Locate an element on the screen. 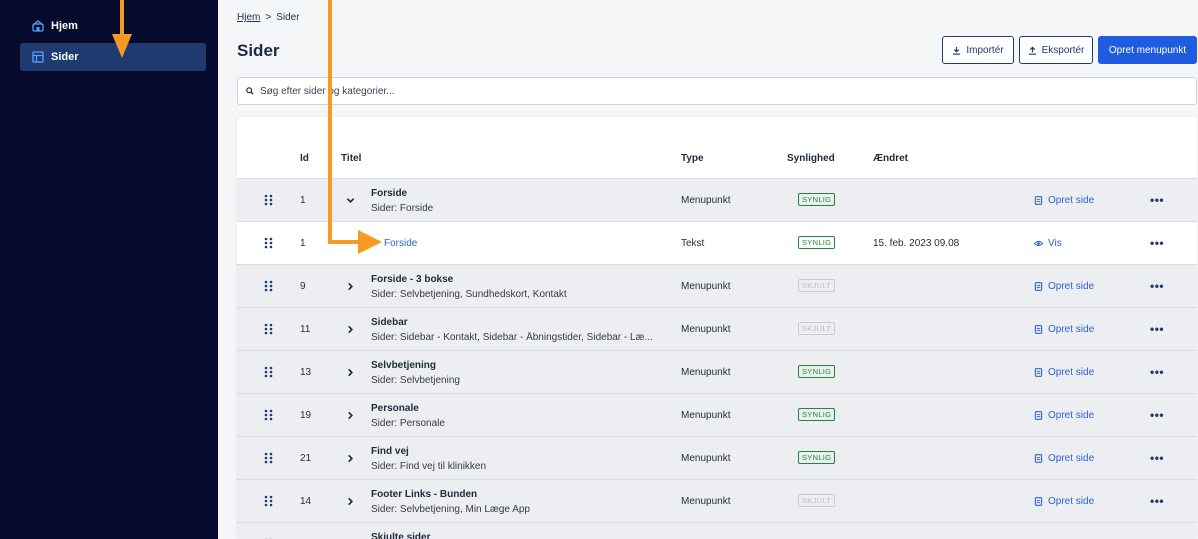  annotation-arrow-down is located at coordinates (122, 29).